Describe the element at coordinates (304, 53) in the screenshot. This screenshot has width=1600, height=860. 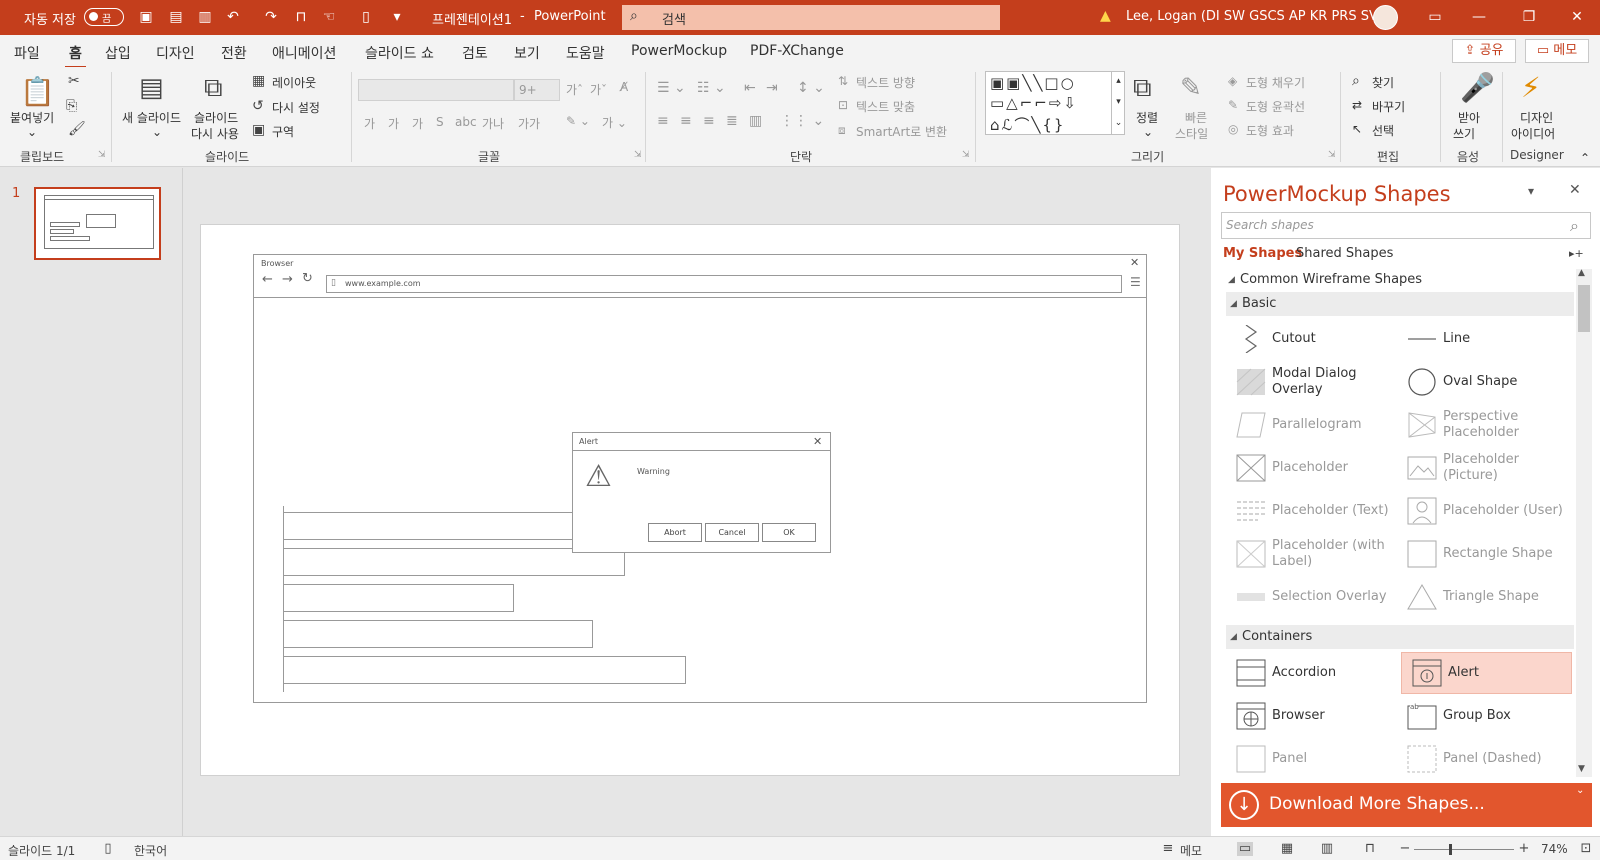
I see `tab-animations: 애니메이션` at that location.